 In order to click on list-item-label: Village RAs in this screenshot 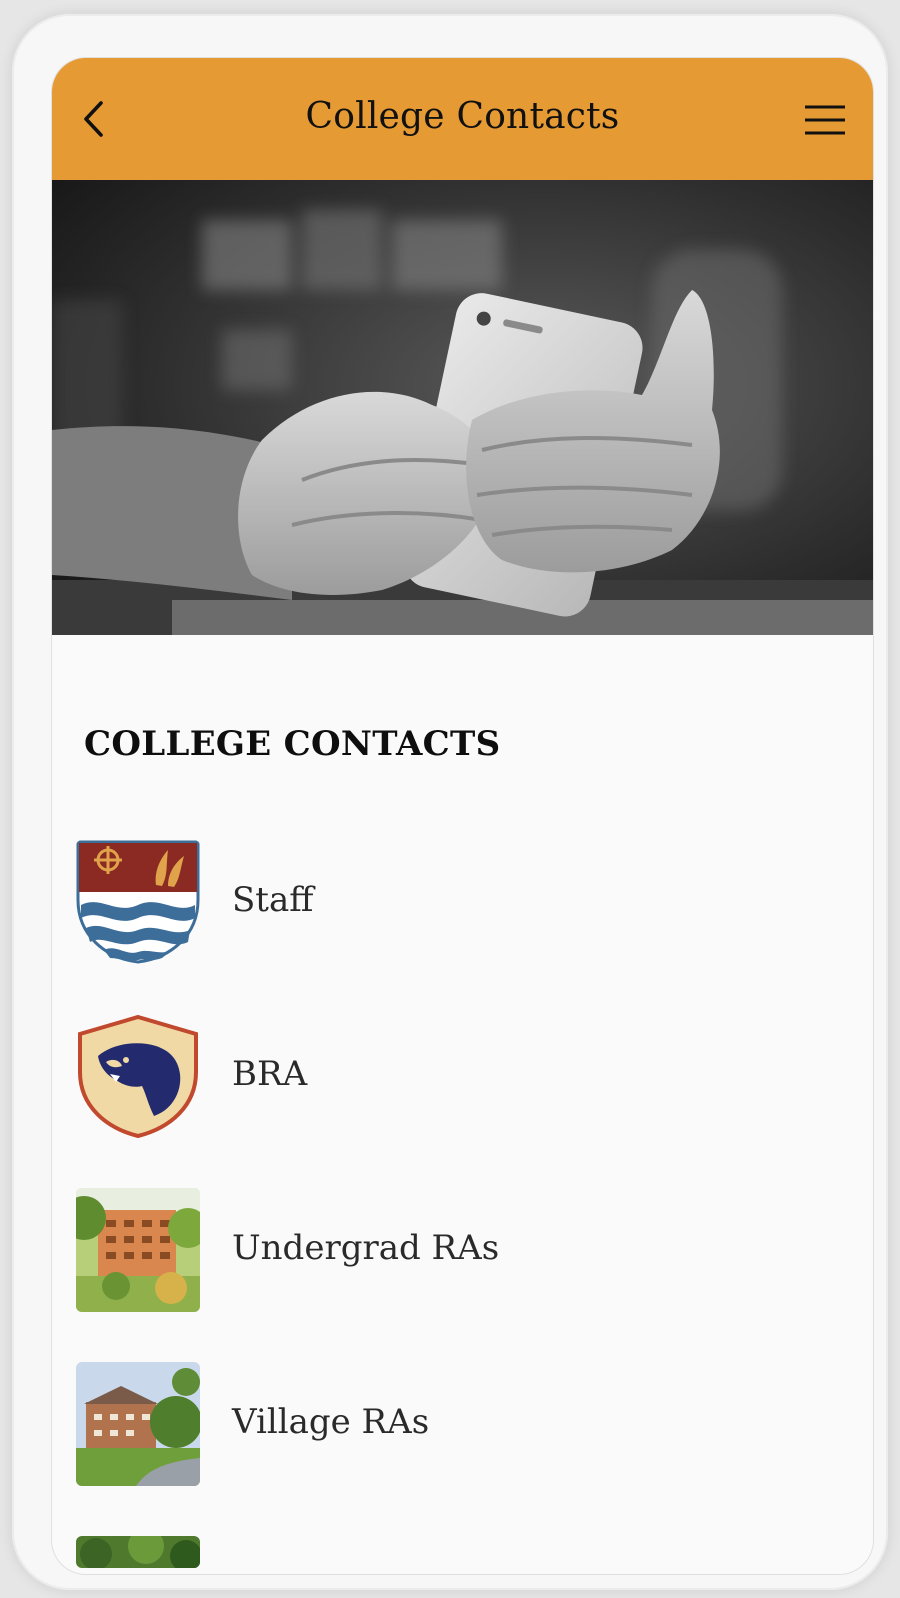, I will do `click(331, 1422)`.